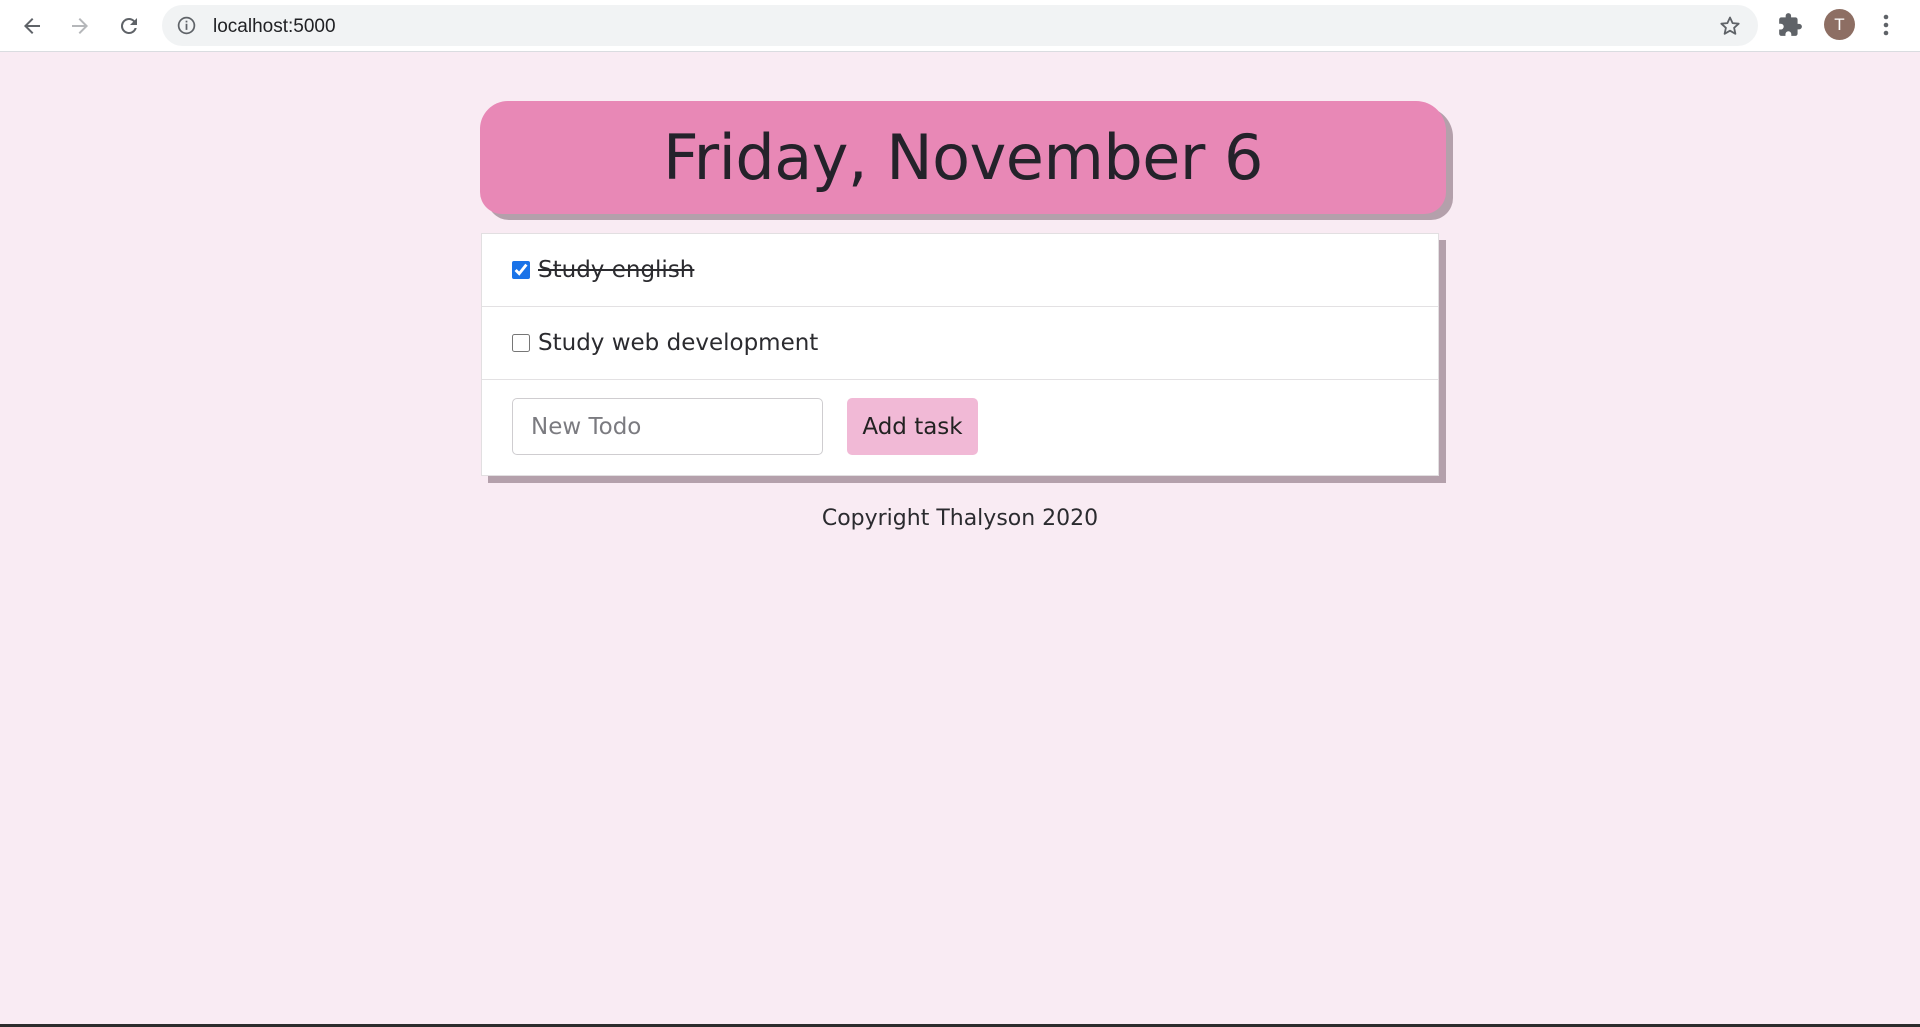 The width and height of the screenshot is (1920, 1027). What do you see at coordinates (186, 25) in the screenshot?
I see `info-icon` at bounding box center [186, 25].